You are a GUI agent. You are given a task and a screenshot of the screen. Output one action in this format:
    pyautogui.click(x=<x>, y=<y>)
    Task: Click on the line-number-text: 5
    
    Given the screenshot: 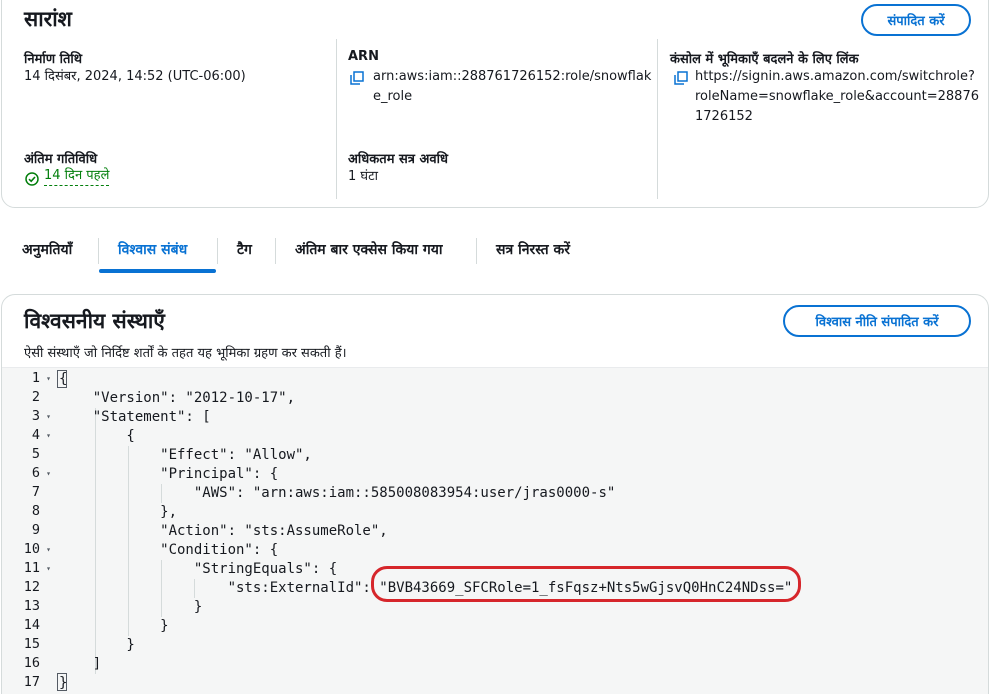 What is the action you would take?
    pyautogui.click(x=35, y=454)
    